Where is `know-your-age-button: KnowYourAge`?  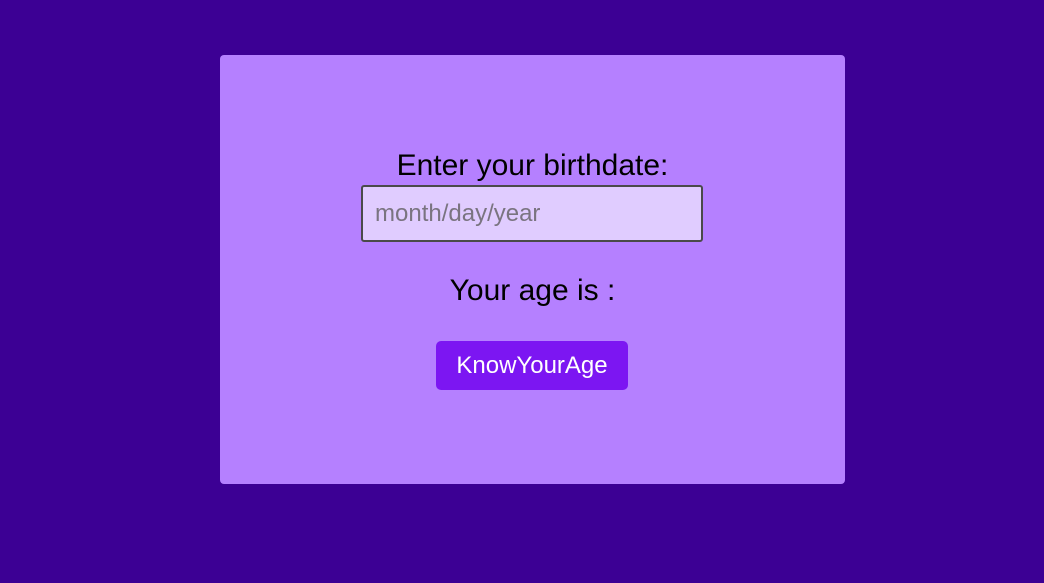
know-your-age-button: KnowYourAge is located at coordinates (532, 365).